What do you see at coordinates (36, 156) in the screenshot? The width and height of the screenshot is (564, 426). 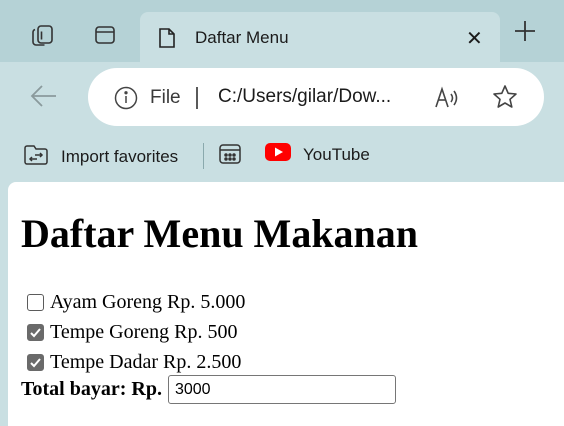 I see `folder-import-icon` at bounding box center [36, 156].